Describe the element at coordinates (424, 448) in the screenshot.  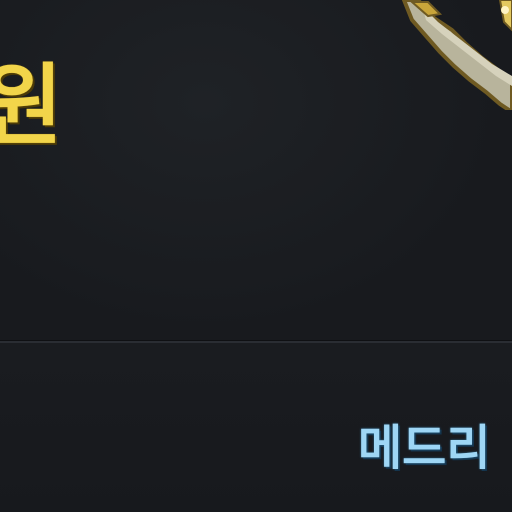
I see `player-name-label: 메드리` at that location.